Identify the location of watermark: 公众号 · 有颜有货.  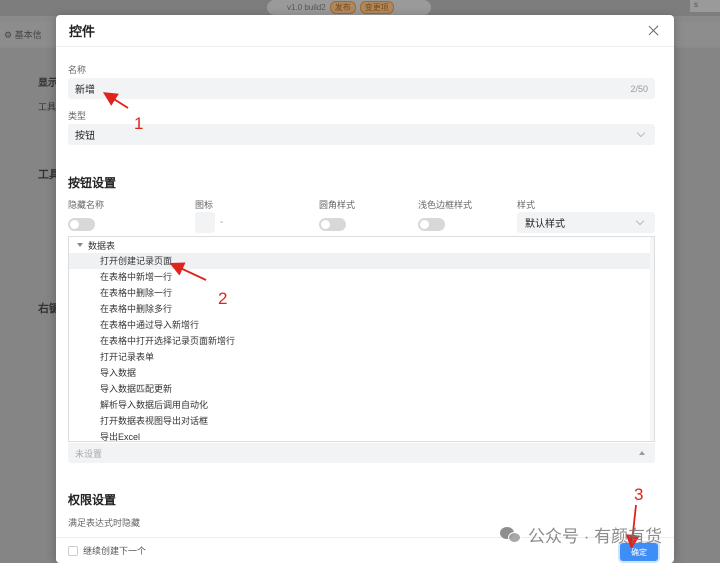
(581, 534).